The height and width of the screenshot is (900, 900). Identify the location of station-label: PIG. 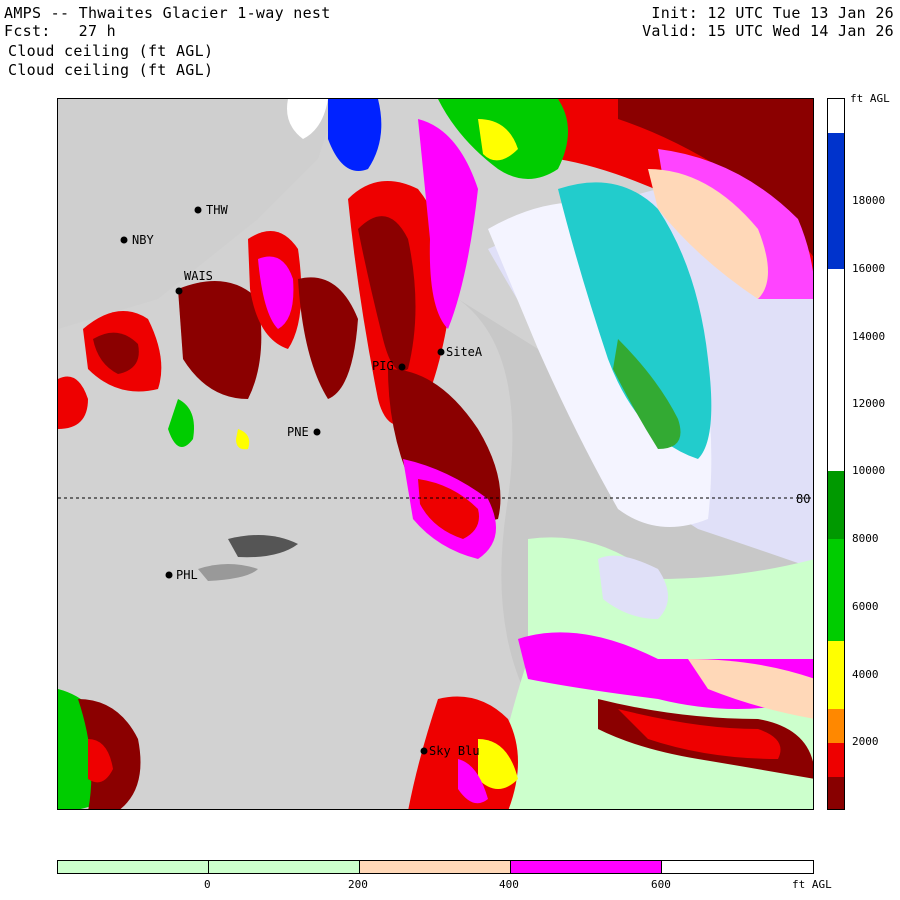
(383, 366).